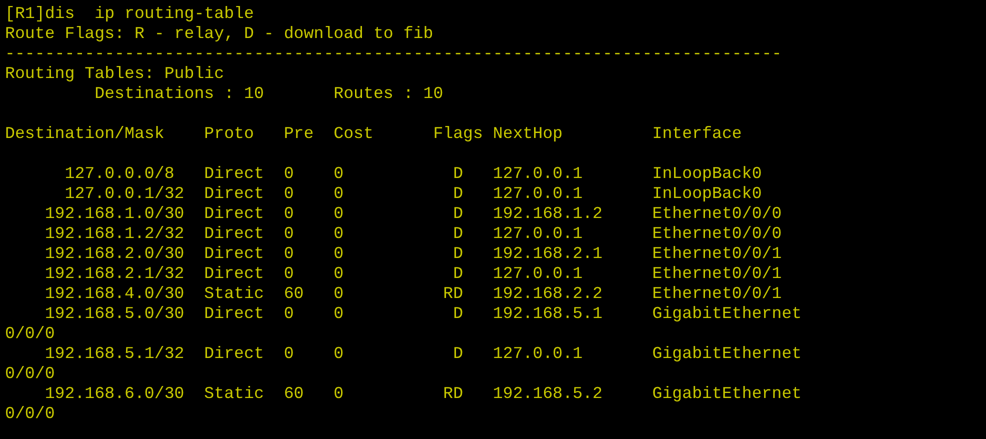 The height and width of the screenshot is (439, 986). What do you see at coordinates (413, 214) in the screenshot?
I see `terminal-line: 192.168.1.0/30 Direct 0 0 D 192.168.1.2 Ethernet0/0/0` at bounding box center [413, 214].